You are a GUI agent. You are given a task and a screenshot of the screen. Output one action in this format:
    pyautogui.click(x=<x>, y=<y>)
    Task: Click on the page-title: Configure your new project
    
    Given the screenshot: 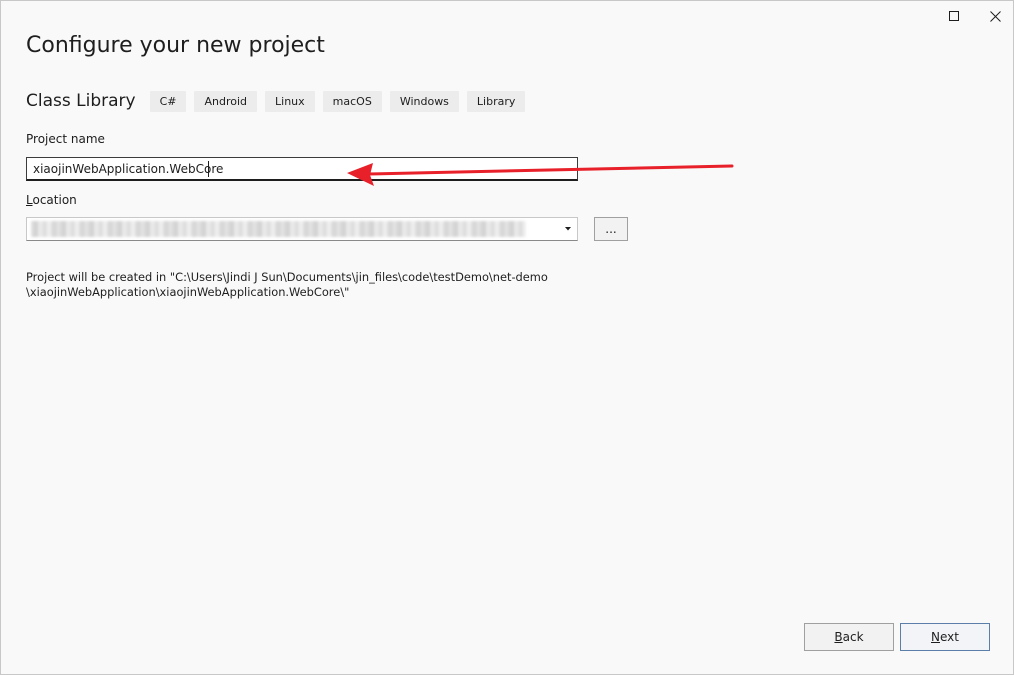 What is the action you would take?
    pyautogui.click(x=175, y=45)
    